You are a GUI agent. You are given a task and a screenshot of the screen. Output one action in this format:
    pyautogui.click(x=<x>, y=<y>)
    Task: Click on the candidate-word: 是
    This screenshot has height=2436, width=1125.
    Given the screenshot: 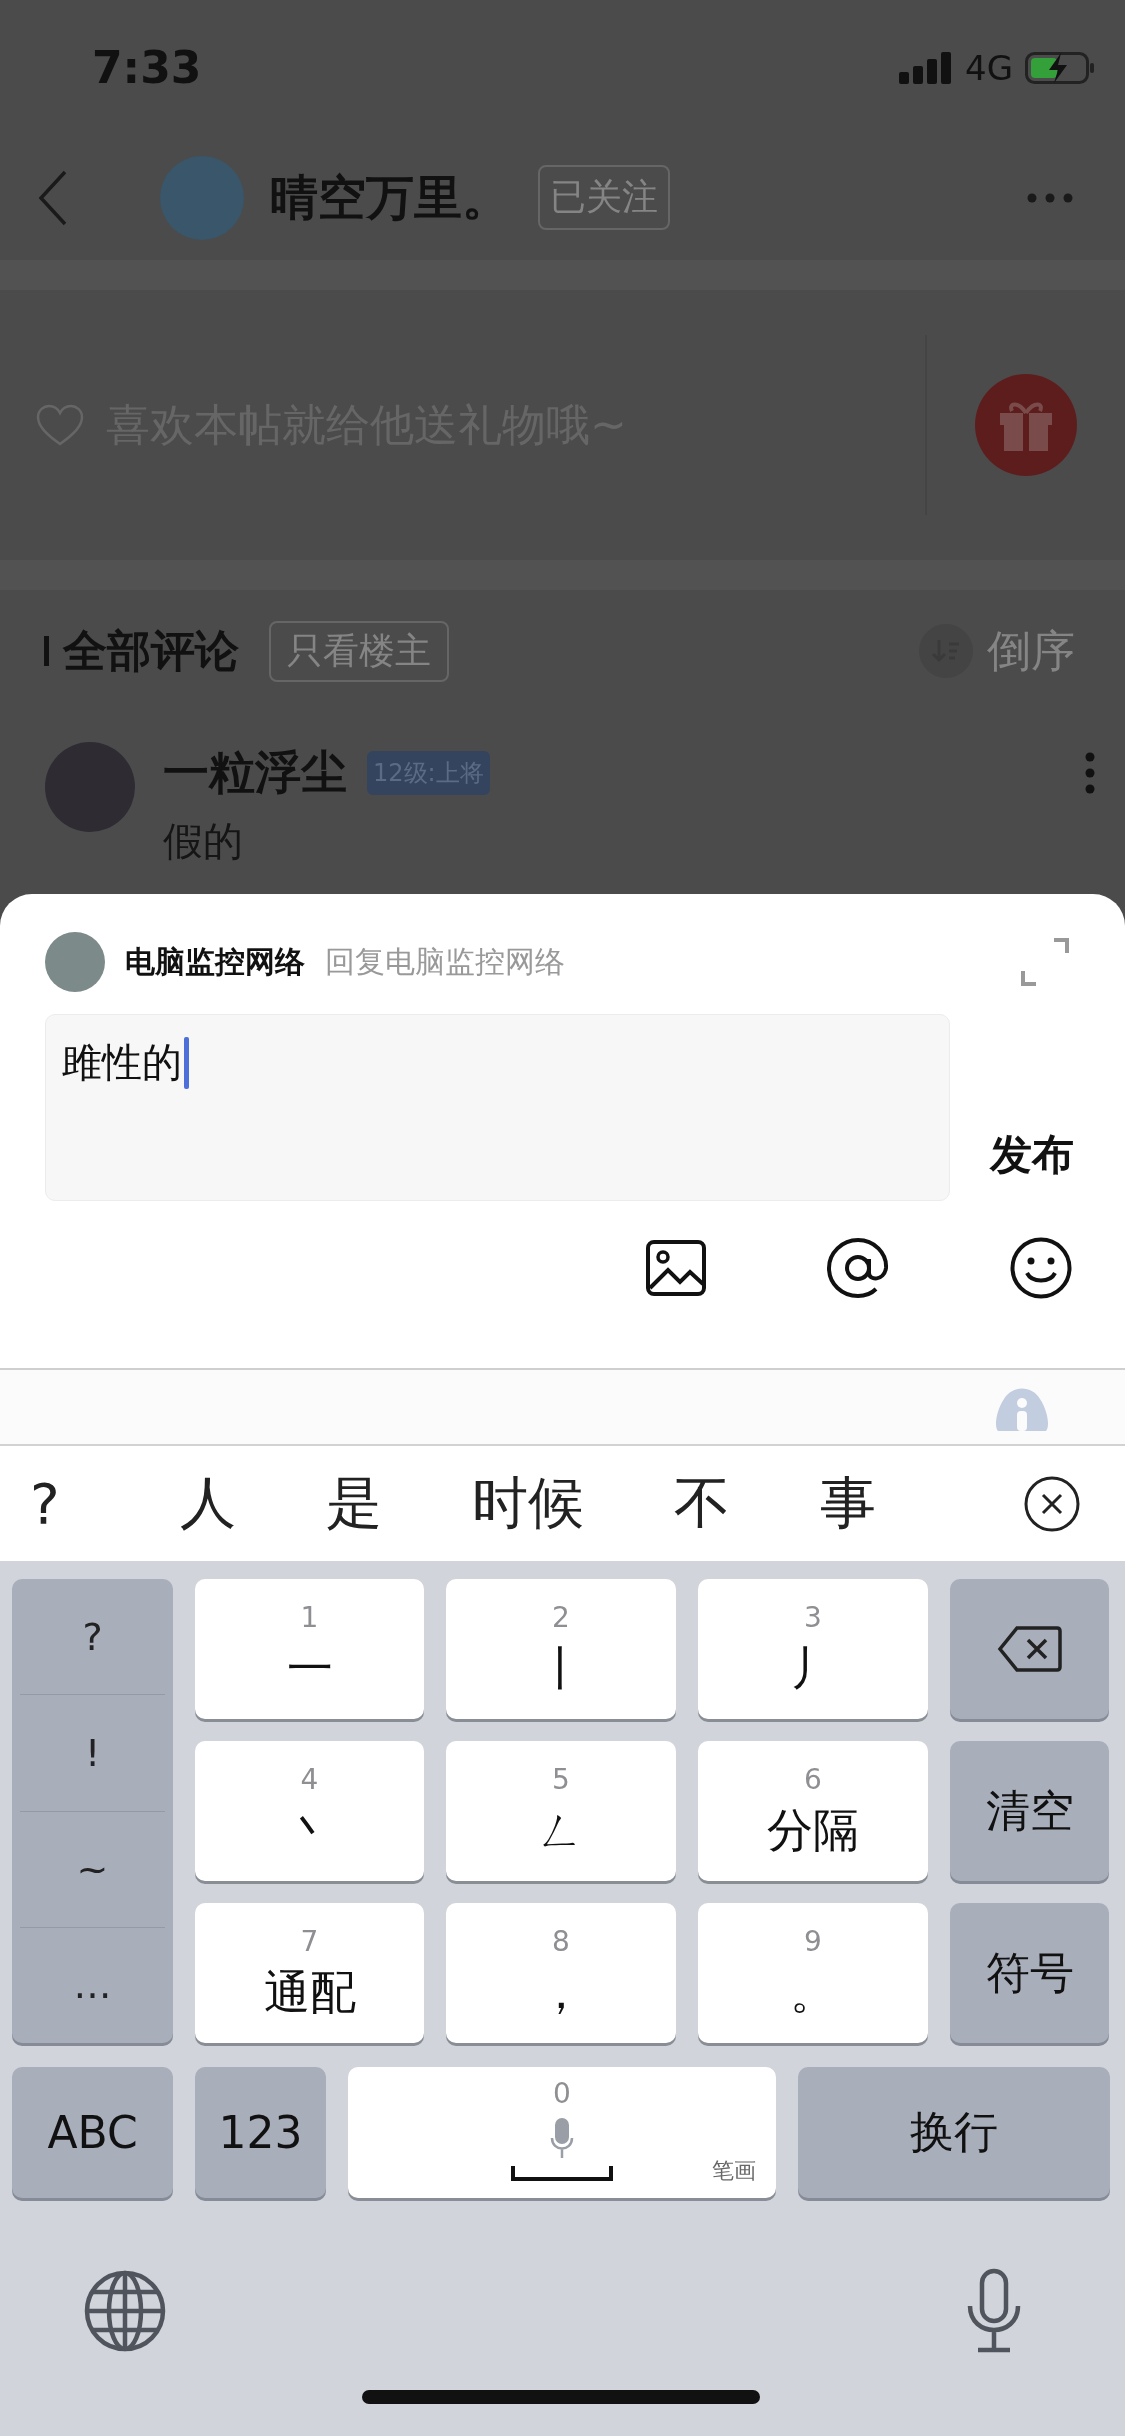 What is the action you would take?
    pyautogui.click(x=353, y=1503)
    